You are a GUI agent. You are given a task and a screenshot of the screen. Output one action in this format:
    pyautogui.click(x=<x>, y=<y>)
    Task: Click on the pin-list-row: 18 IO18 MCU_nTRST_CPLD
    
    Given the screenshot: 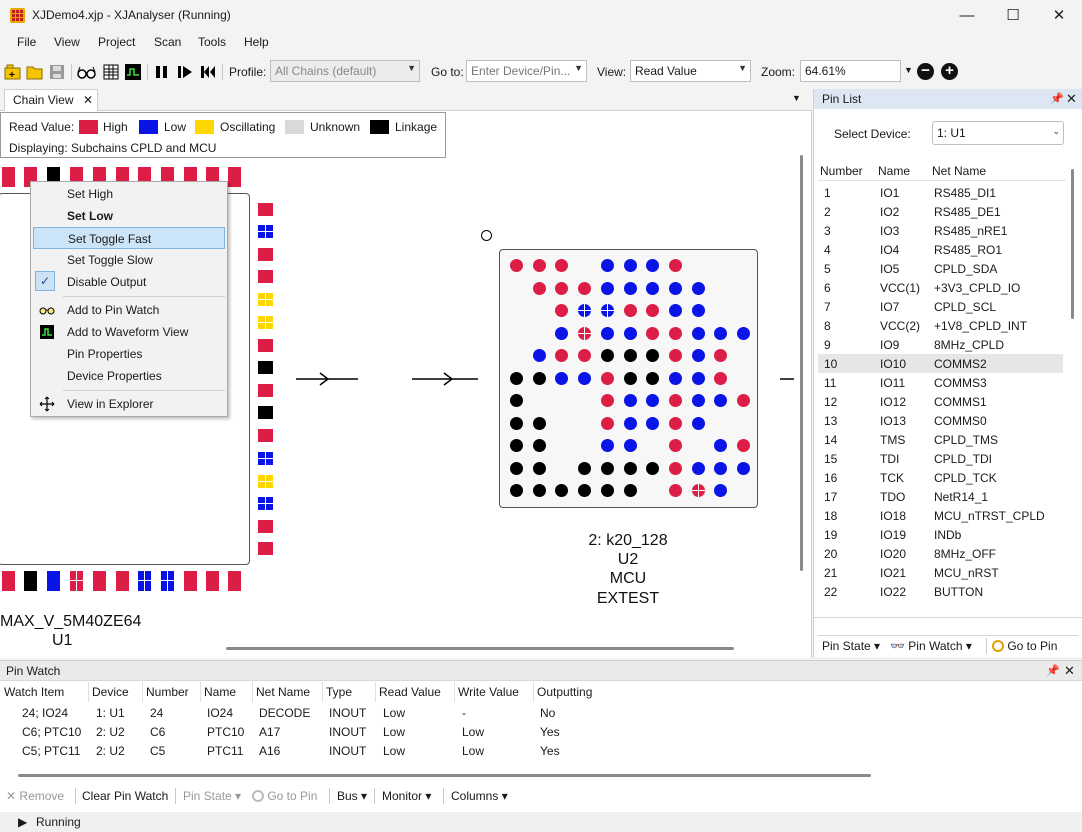 What is the action you would take?
    pyautogui.click(x=940, y=515)
    